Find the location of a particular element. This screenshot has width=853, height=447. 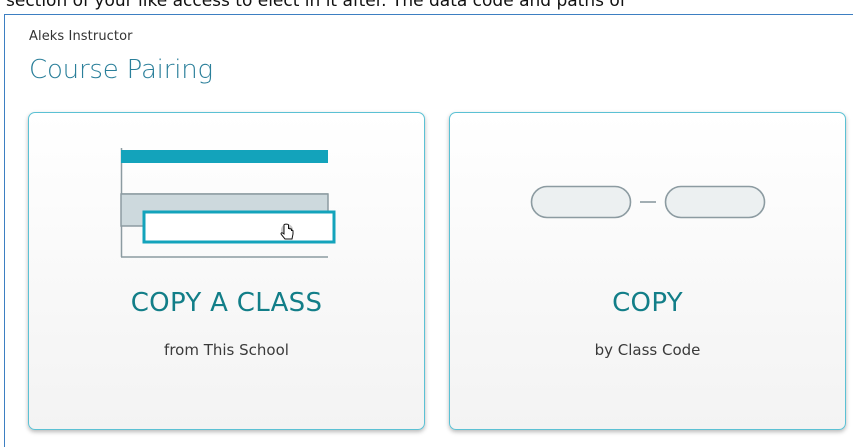

class-code-icon is located at coordinates (648, 202).